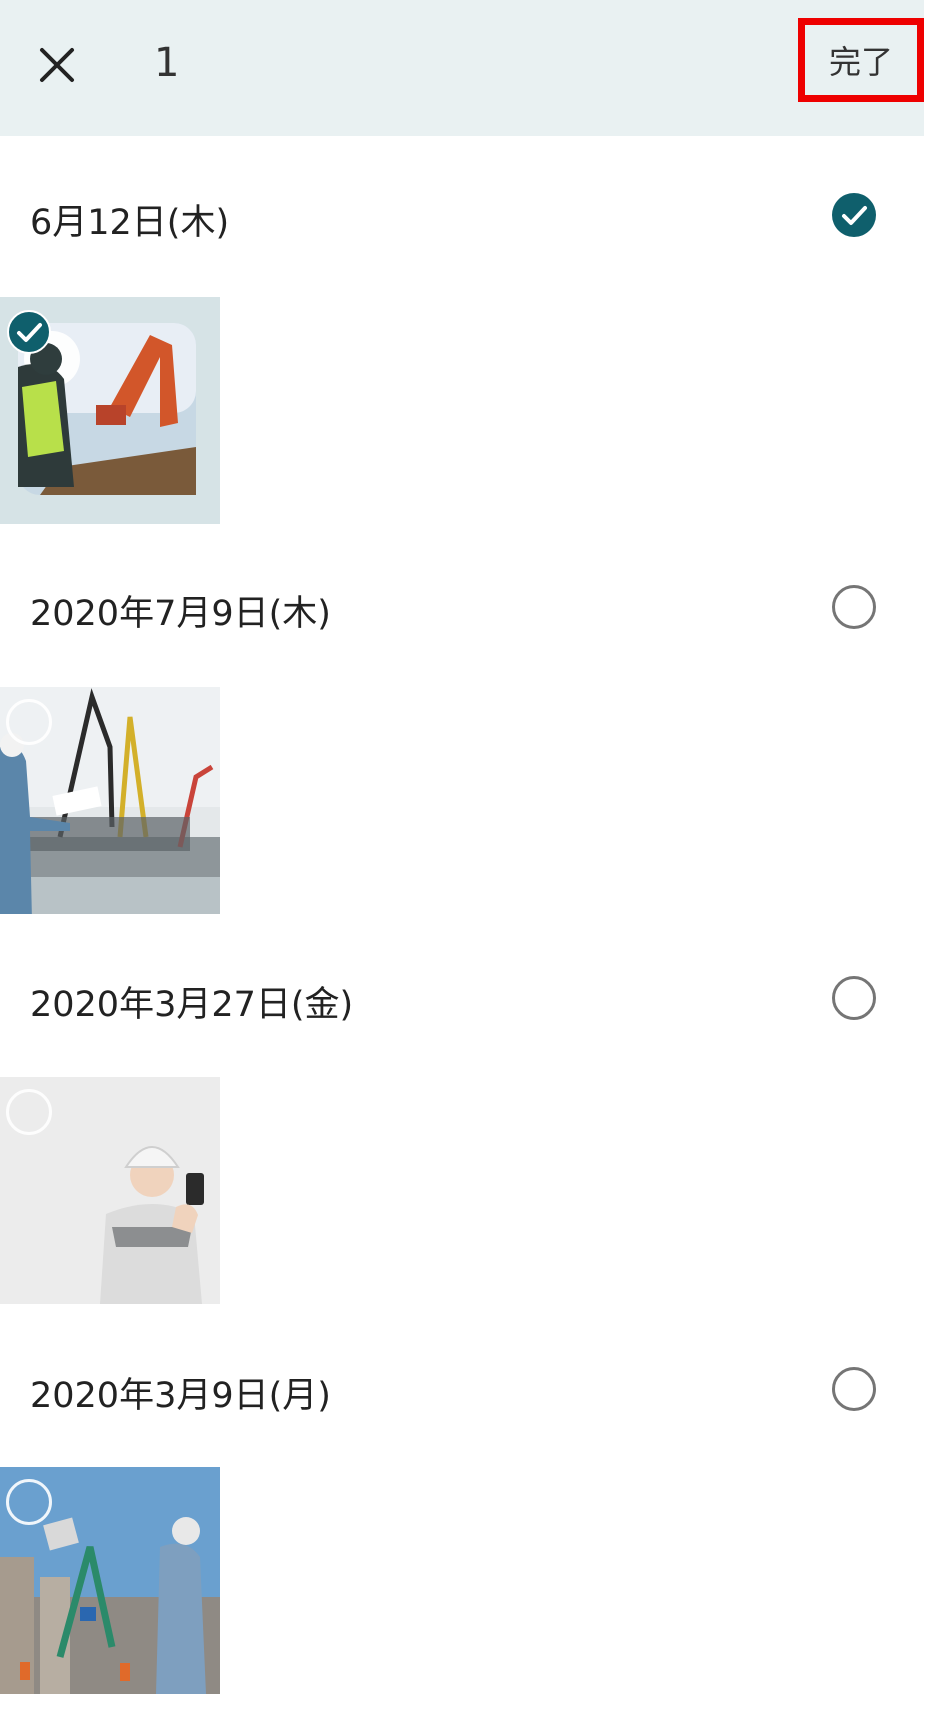  I want to click on date-header: 6月12日(木), so click(130, 223).